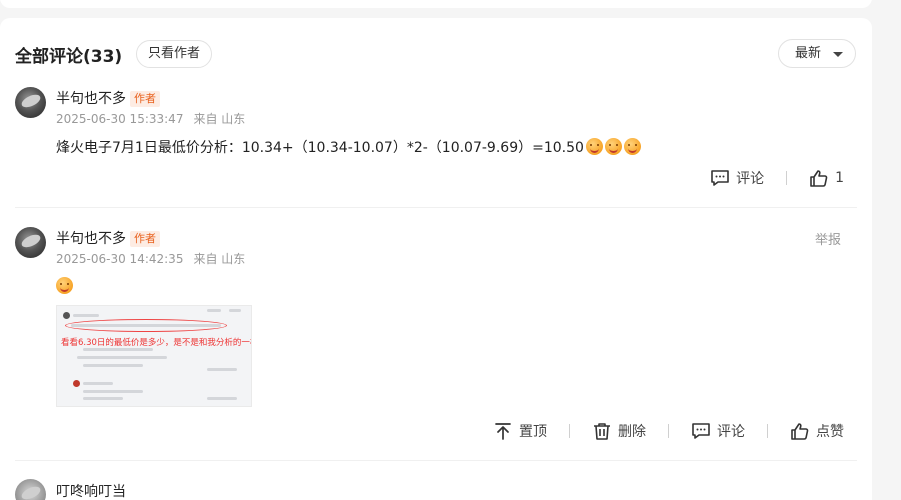 The height and width of the screenshot is (500, 901). Describe the element at coordinates (632, 432) in the screenshot. I see `delete-label: 删除` at that location.